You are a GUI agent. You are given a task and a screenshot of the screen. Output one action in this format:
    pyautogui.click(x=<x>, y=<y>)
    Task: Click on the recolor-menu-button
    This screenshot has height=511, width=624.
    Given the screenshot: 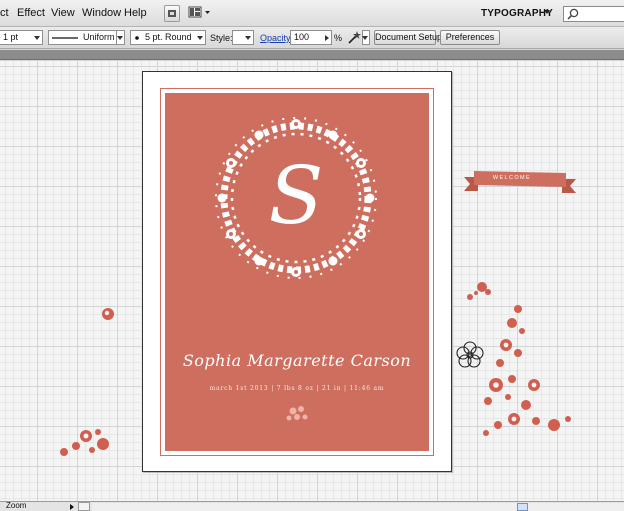 What is the action you would take?
    pyautogui.click(x=366, y=37)
    